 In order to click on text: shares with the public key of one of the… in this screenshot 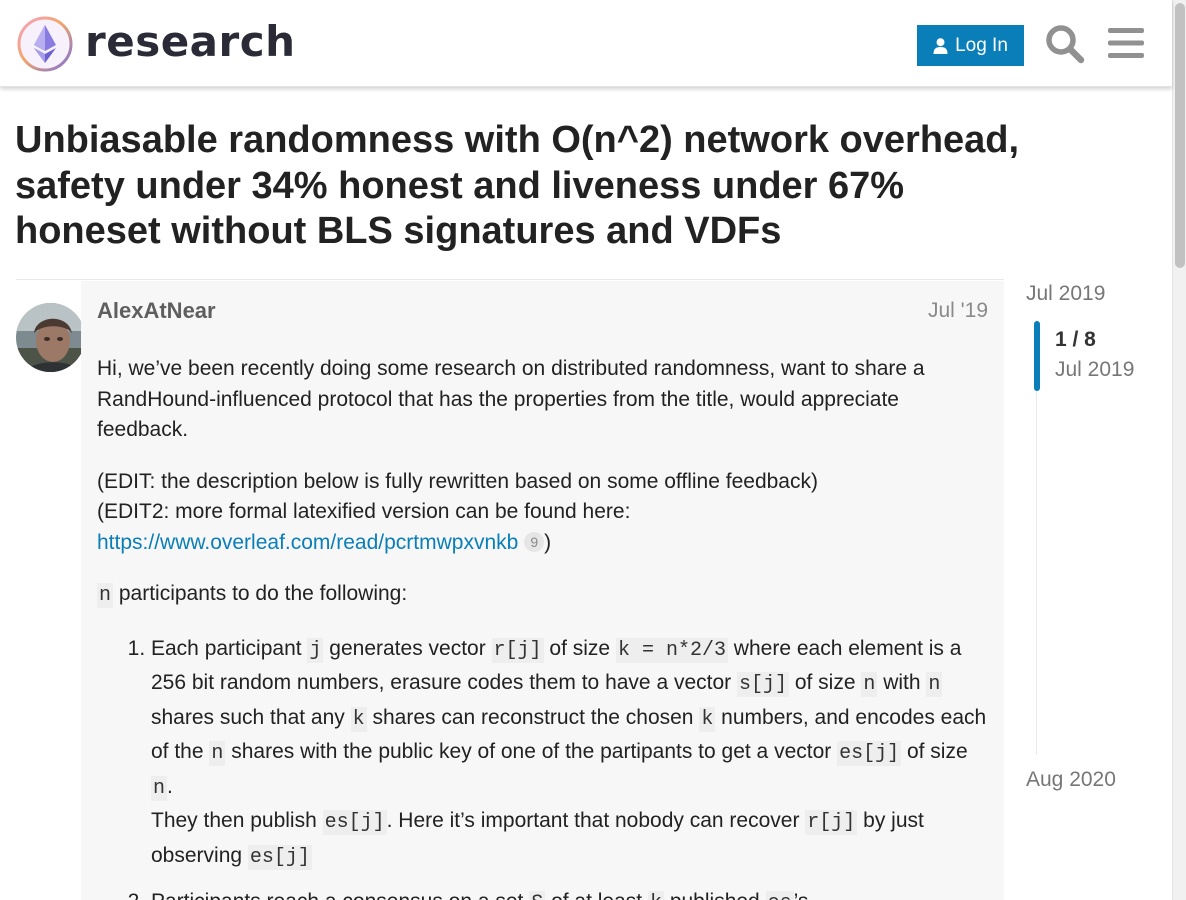, I will do `click(531, 751)`.